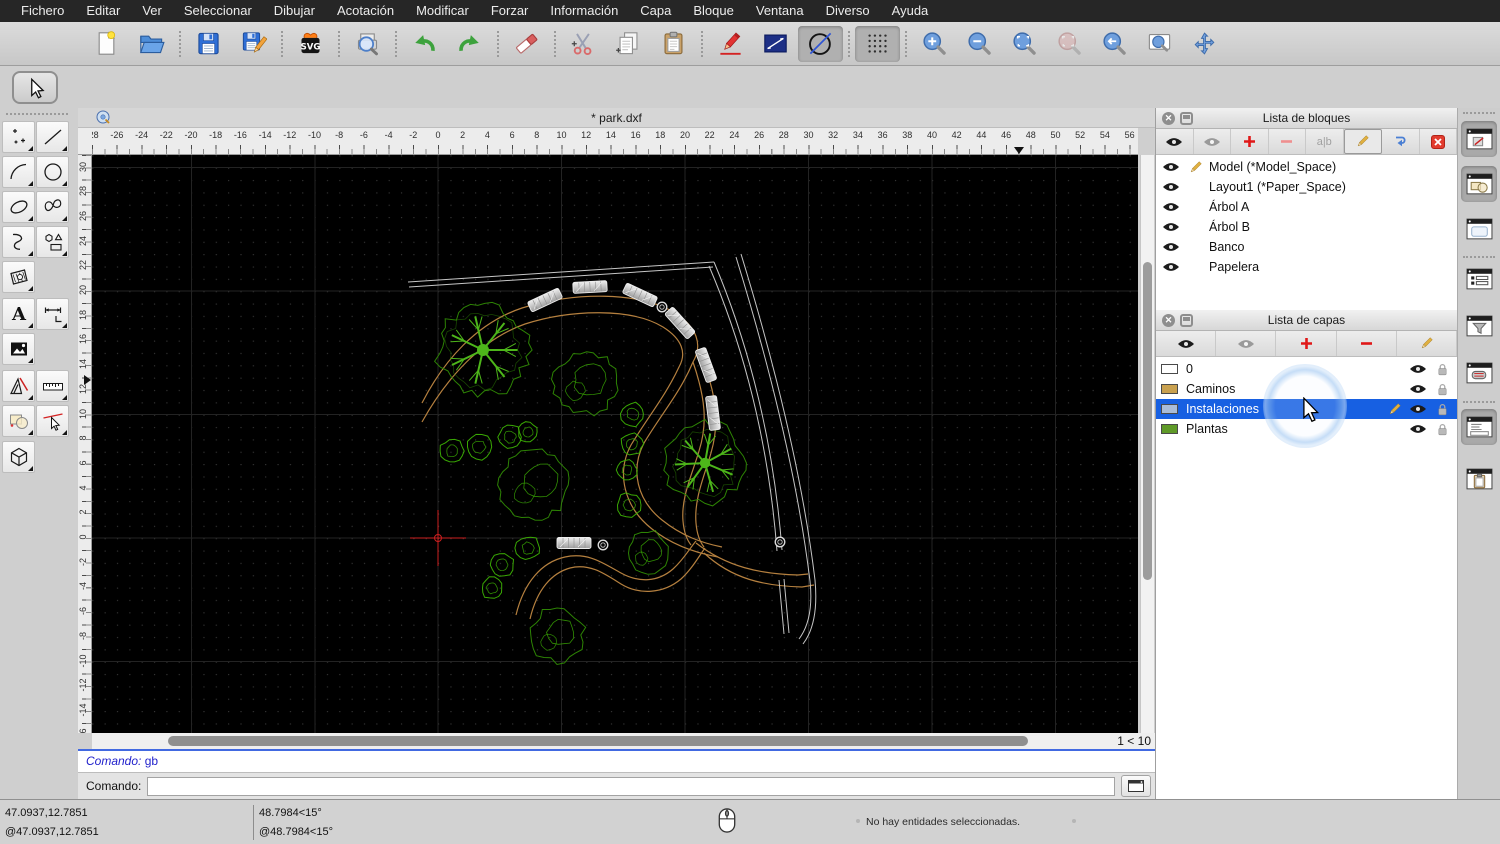 Image resolution: width=1500 pixels, height=844 pixels. Describe the element at coordinates (1306, 389) in the screenshot. I see `layer-row-caminos: Caminos` at that location.